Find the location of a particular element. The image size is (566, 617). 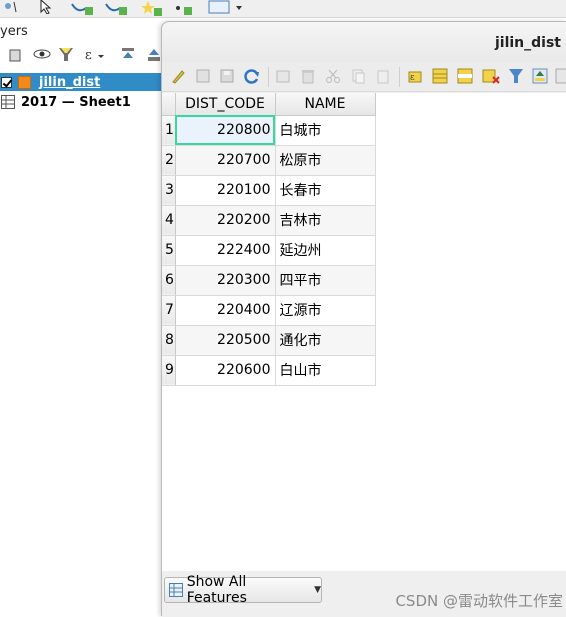

eye-icon is located at coordinates (42, 54).